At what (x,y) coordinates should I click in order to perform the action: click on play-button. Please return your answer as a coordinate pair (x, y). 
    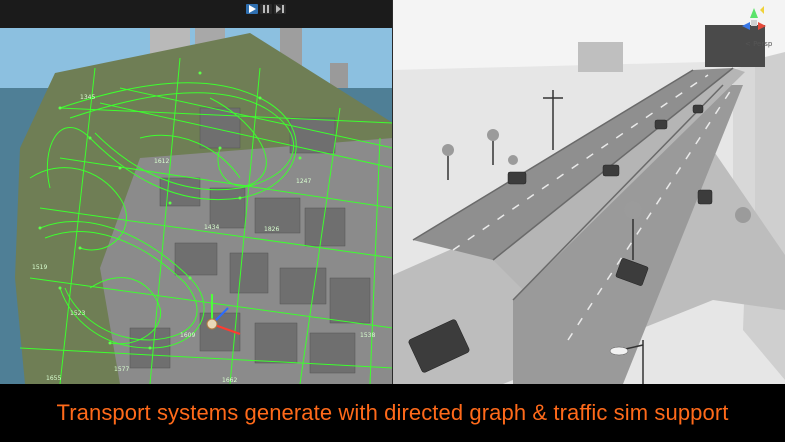
    Looking at the image, I should click on (252, 9).